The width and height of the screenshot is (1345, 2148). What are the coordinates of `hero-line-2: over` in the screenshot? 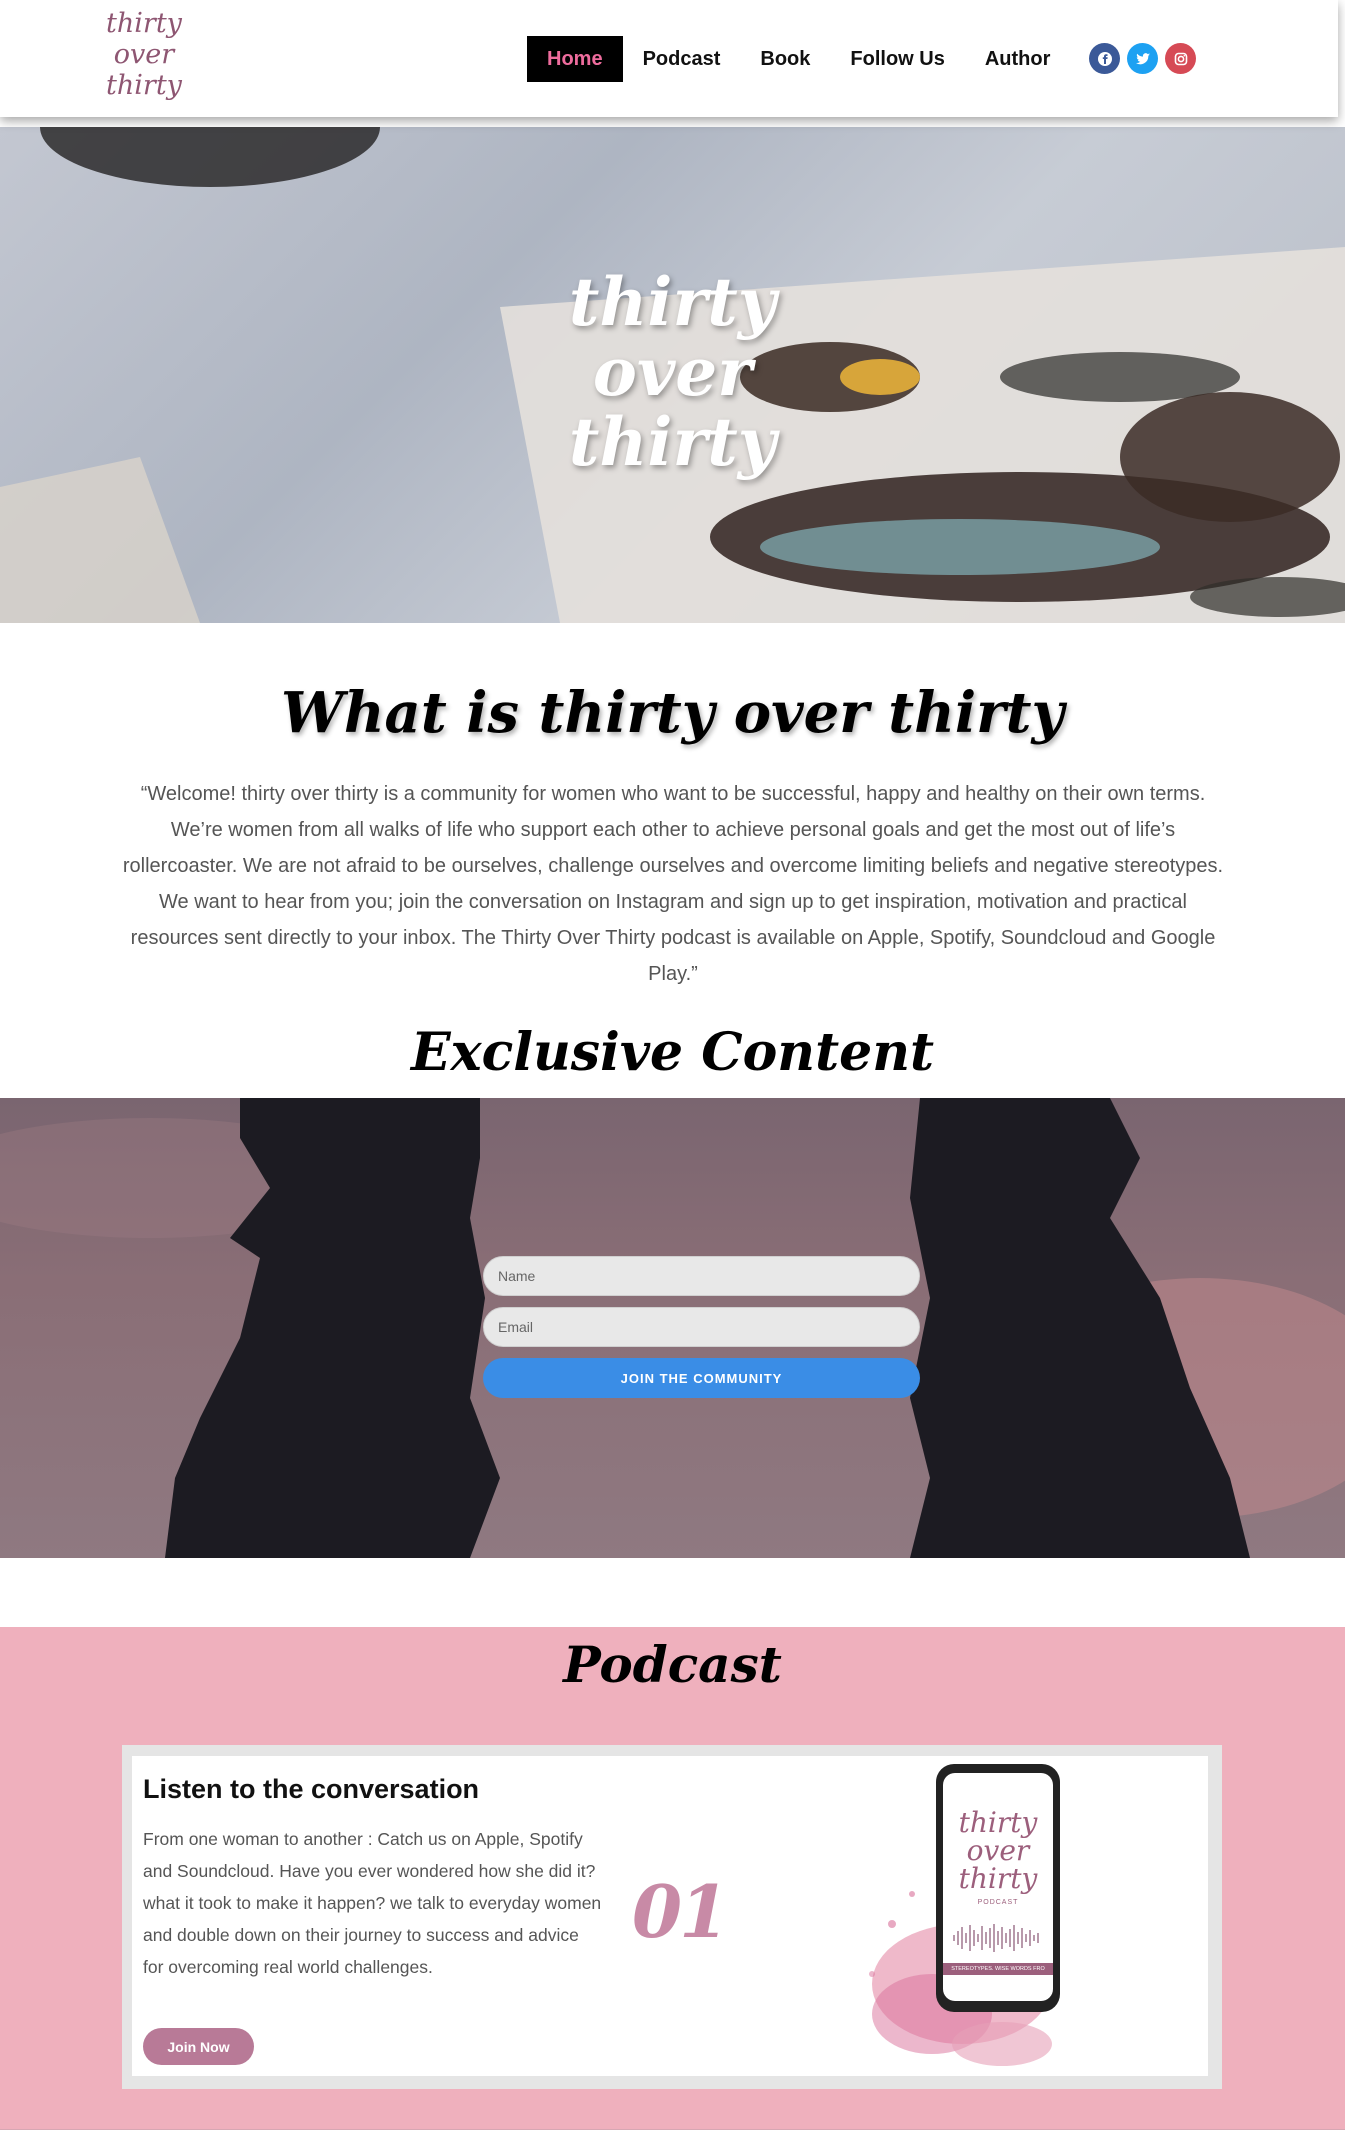 It's located at (672, 372).